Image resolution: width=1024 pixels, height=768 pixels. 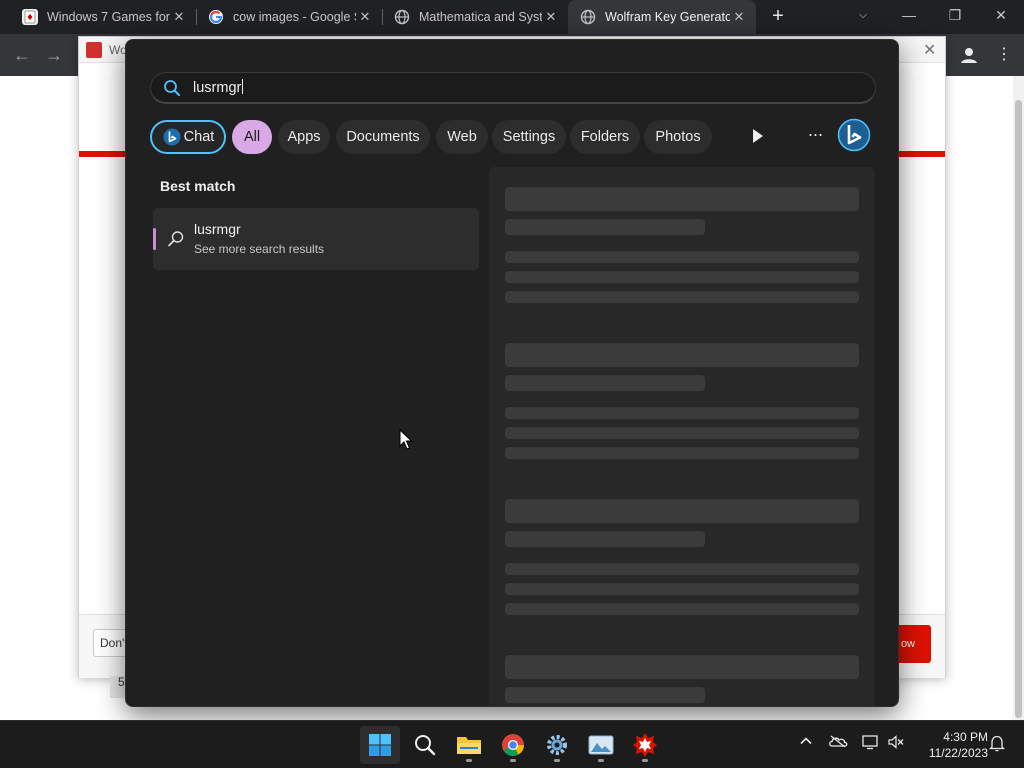 I want to click on google-icon, so click(x=216, y=17).